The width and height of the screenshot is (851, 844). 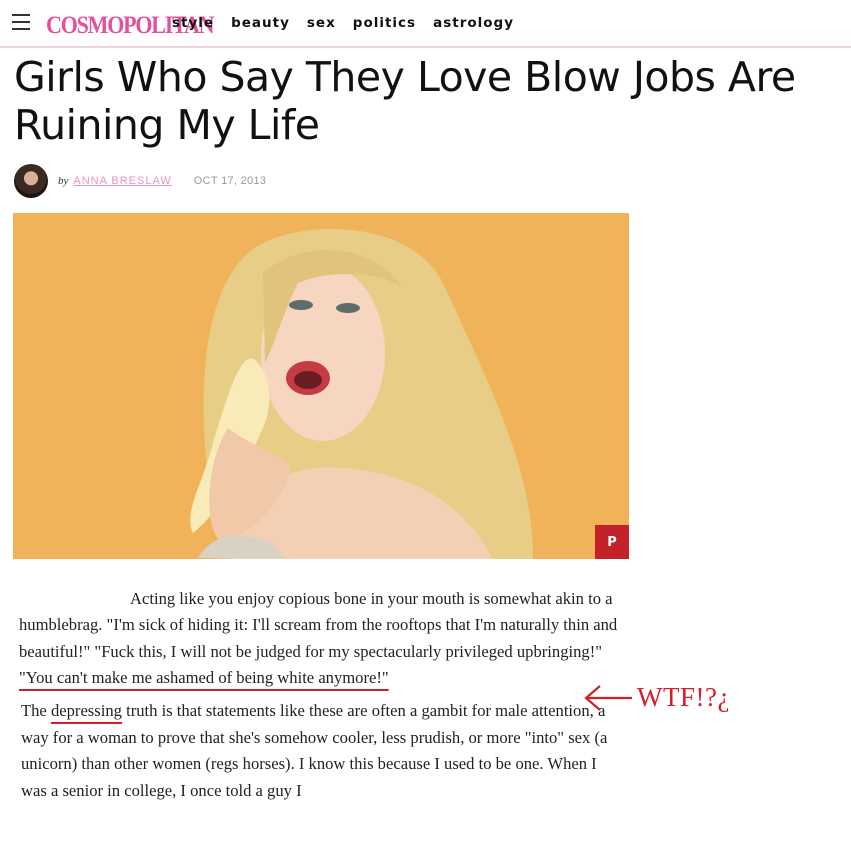 I want to click on main-nav: style beauty sex politics astrology, so click(x=343, y=23).